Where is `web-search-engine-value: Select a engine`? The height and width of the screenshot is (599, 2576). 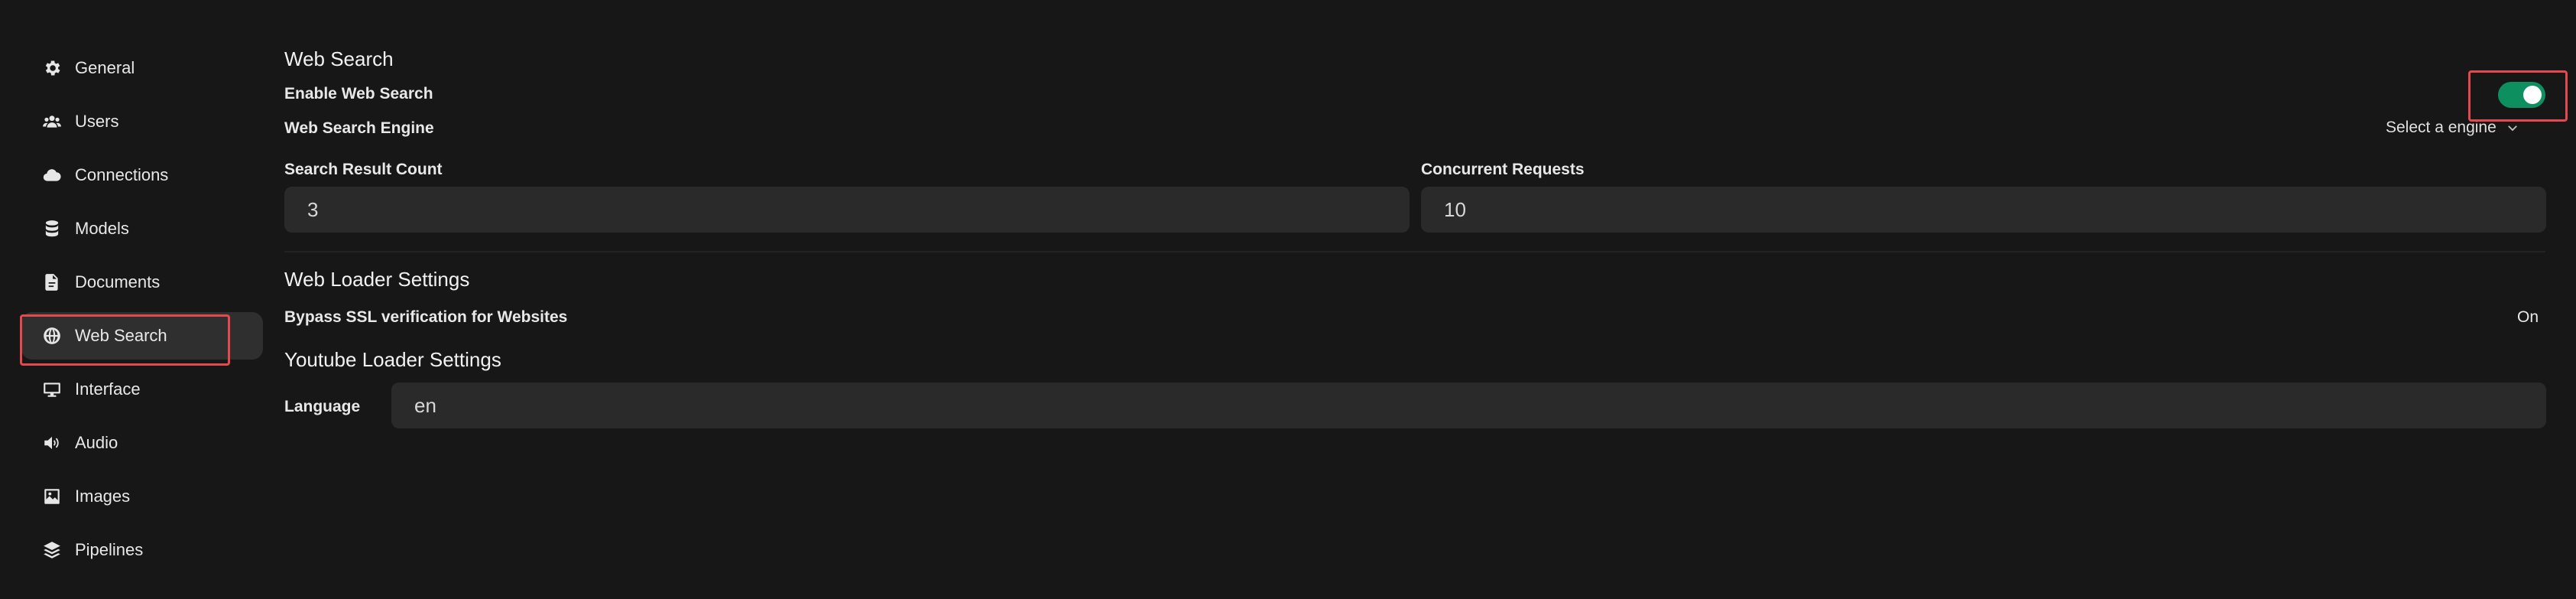 web-search-engine-value: Select a engine is located at coordinates (2441, 128).